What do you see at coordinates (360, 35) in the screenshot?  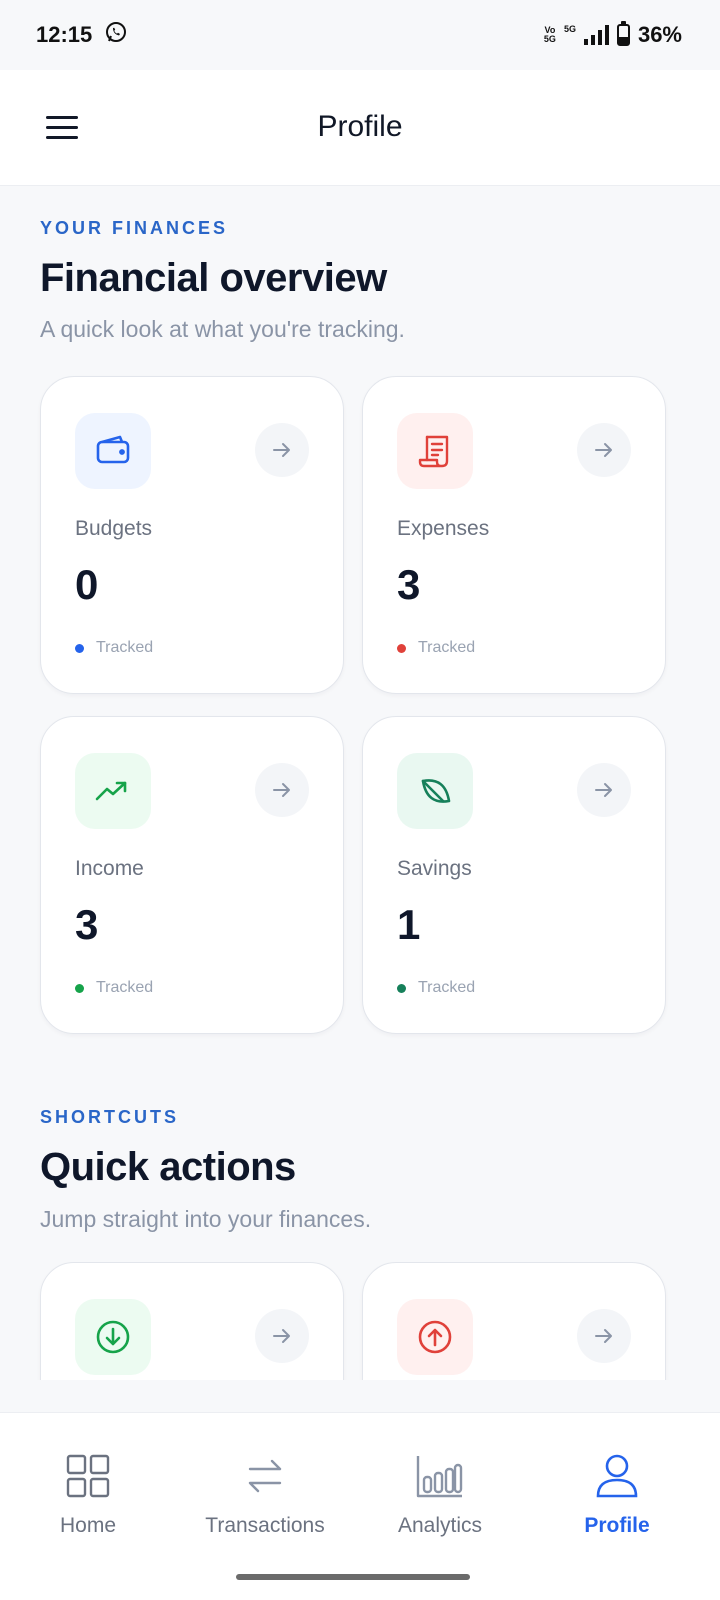 I see `status-bar: 12:15 Vo 5G 5G 36%` at bounding box center [360, 35].